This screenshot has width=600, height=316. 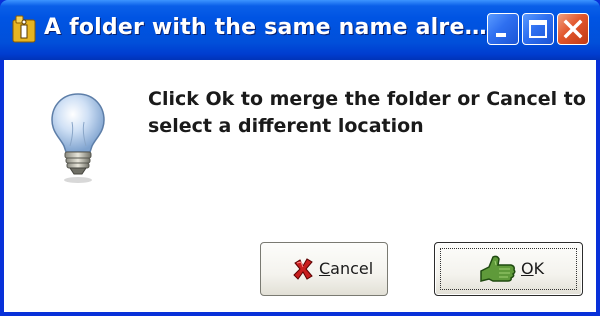 What do you see at coordinates (533, 268) in the screenshot?
I see `ok-label: OK` at bounding box center [533, 268].